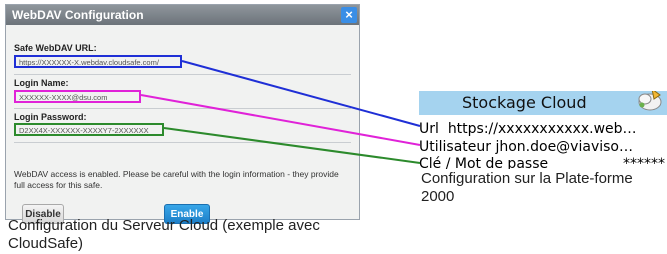 Image resolution: width=667 pixels, height=254 pixels. What do you see at coordinates (98, 61) in the screenshot?
I see `url-field: https://XXXXXX-X.webdav.cloudsafe.com/` at bounding box center [98, 61].